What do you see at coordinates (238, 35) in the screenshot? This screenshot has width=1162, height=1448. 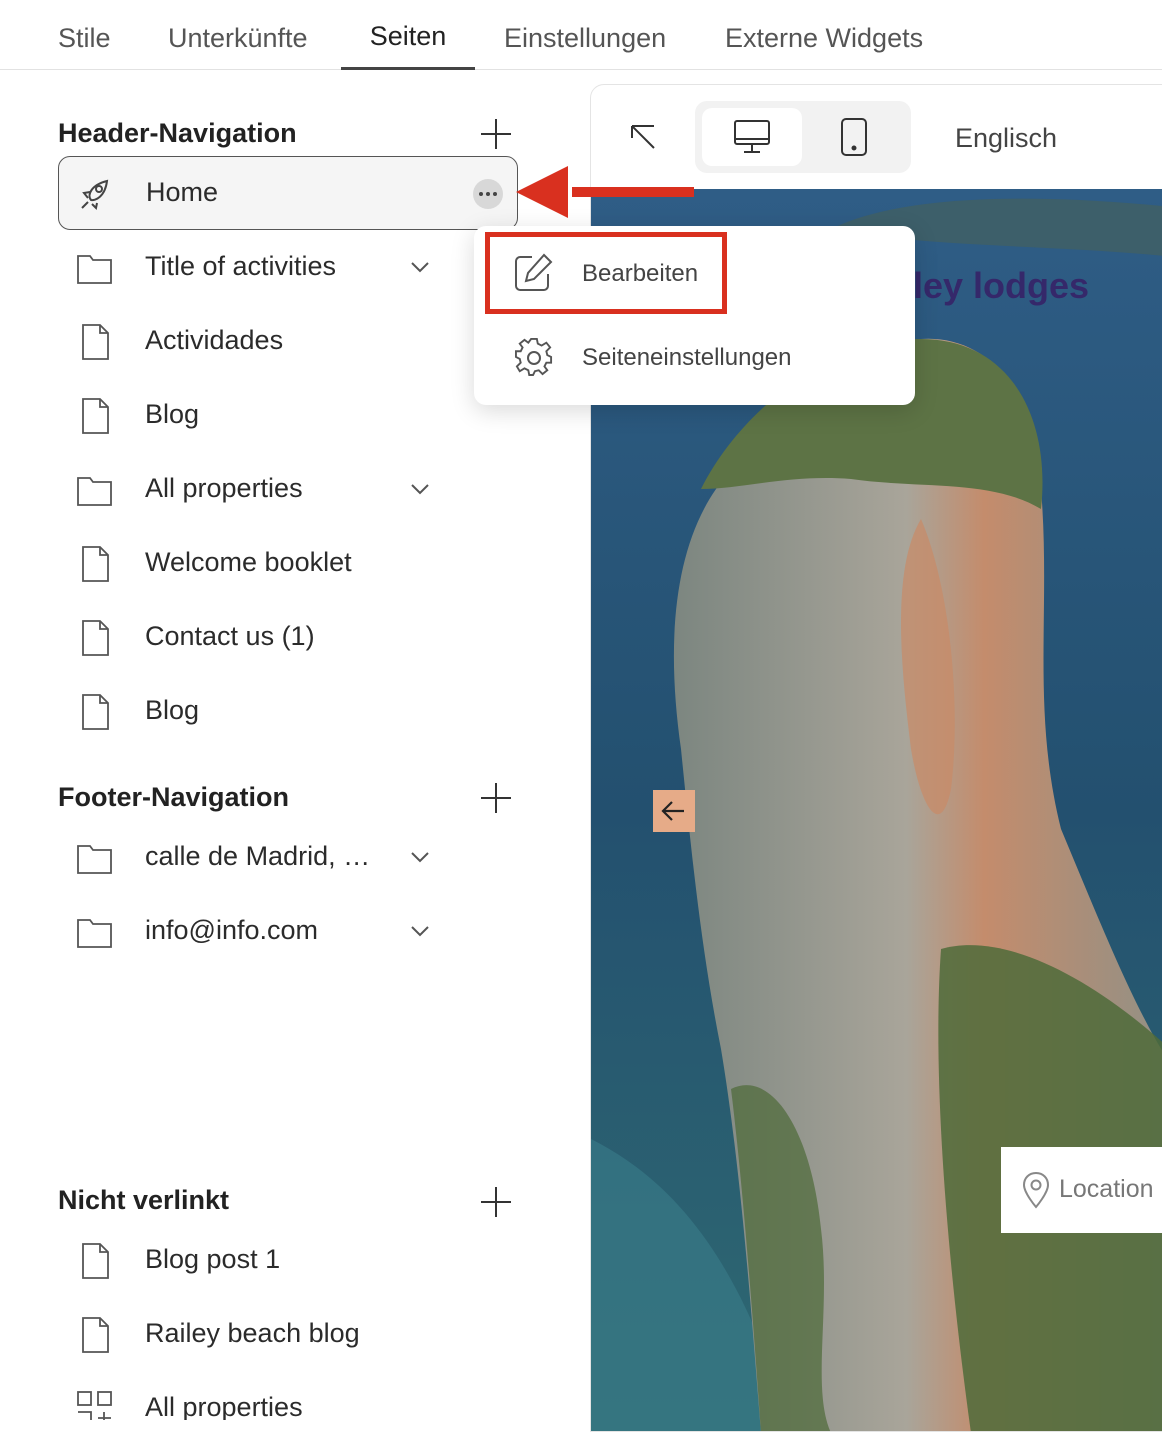 I see `tab-unterkuenfte: Unterkünfte` at bounding box center [238, 35].